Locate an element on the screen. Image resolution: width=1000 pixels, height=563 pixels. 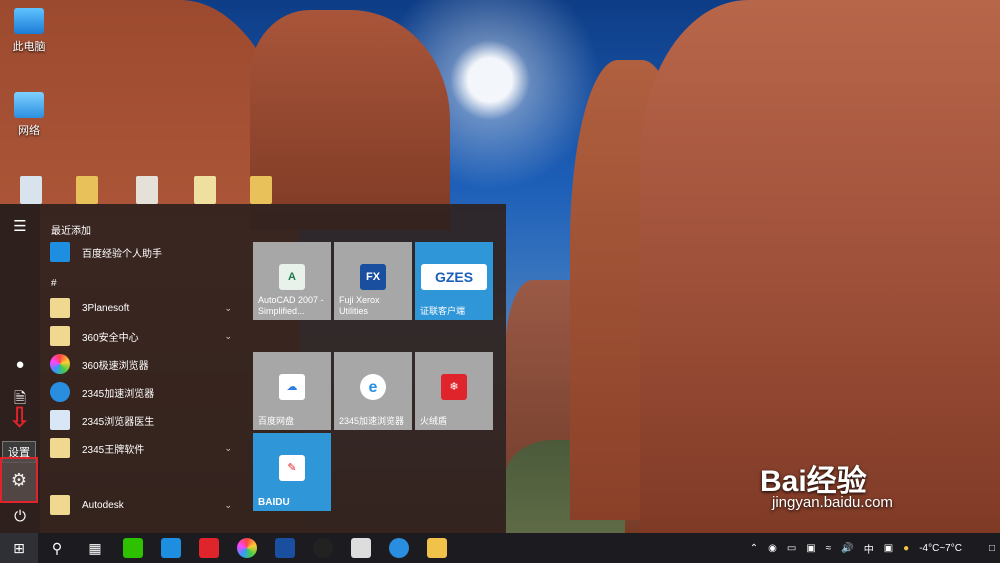
taskbar-app-browser is located at coordinates (399, 548).